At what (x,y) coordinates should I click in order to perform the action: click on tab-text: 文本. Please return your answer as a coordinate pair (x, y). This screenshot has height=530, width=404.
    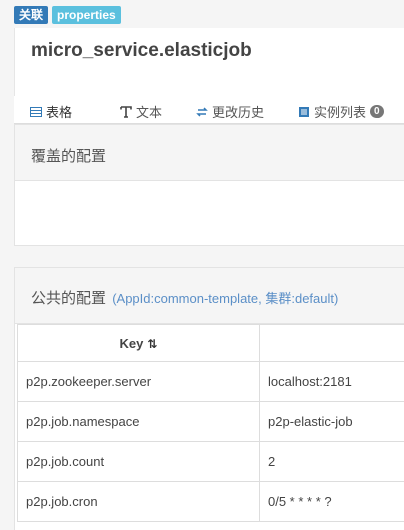
    Looking at the image, I should click on (141, 111).